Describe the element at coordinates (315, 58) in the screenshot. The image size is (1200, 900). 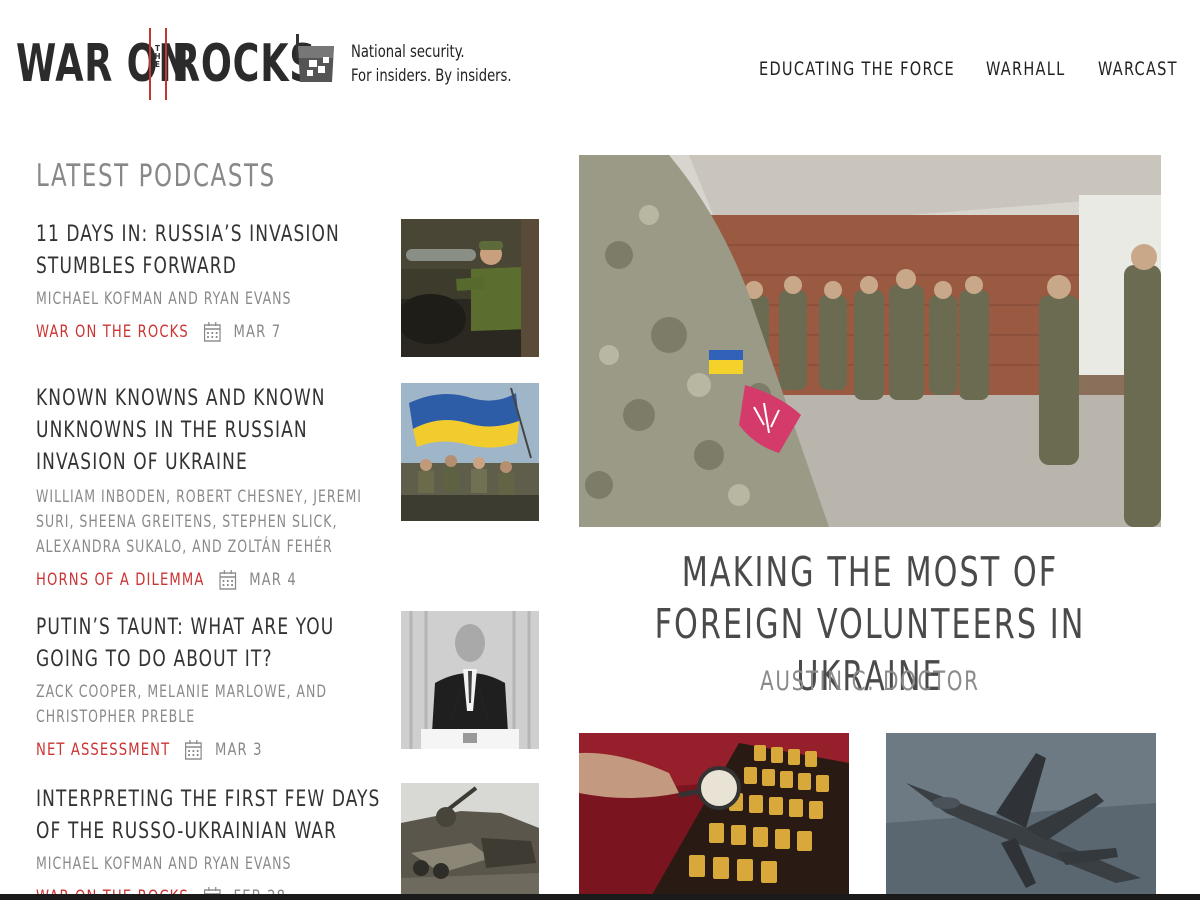
I see `rocks-glass-icon` at that location.